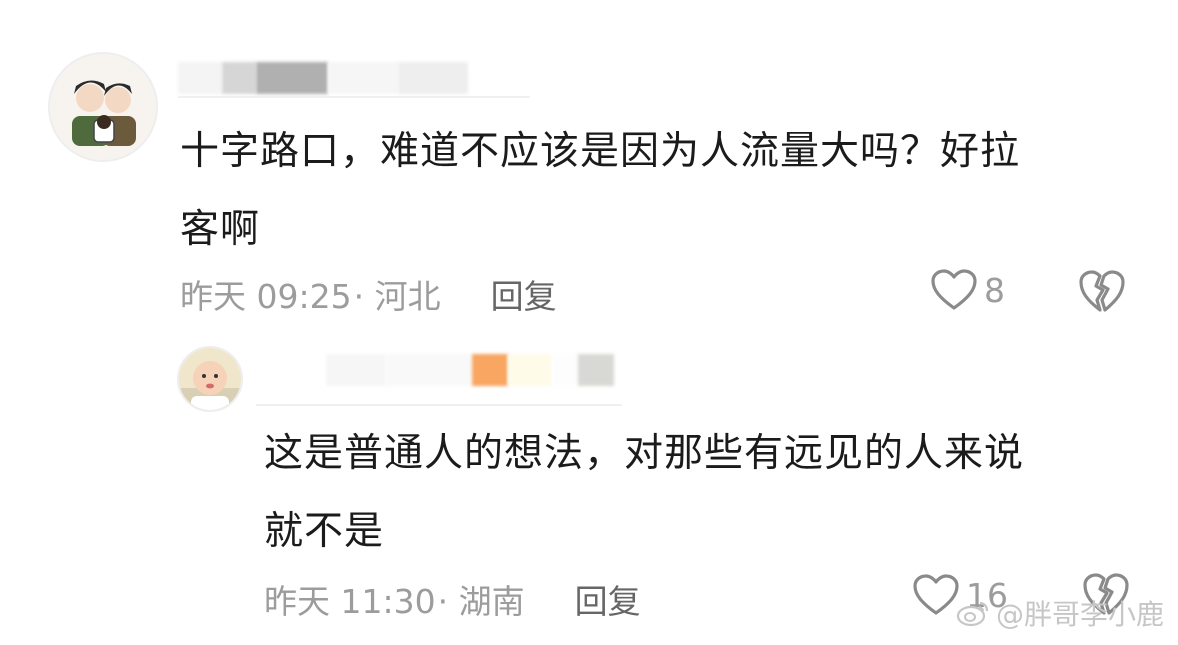 The image size is (1178, 645). Describe the element at coordinates (994, 290) in the screenshot. I see `like-count: 8` at that location.